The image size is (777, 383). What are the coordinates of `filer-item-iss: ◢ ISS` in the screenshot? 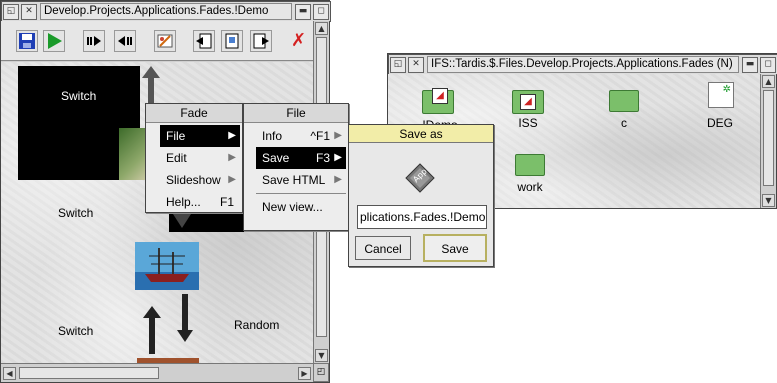 It's located at (528, 111).